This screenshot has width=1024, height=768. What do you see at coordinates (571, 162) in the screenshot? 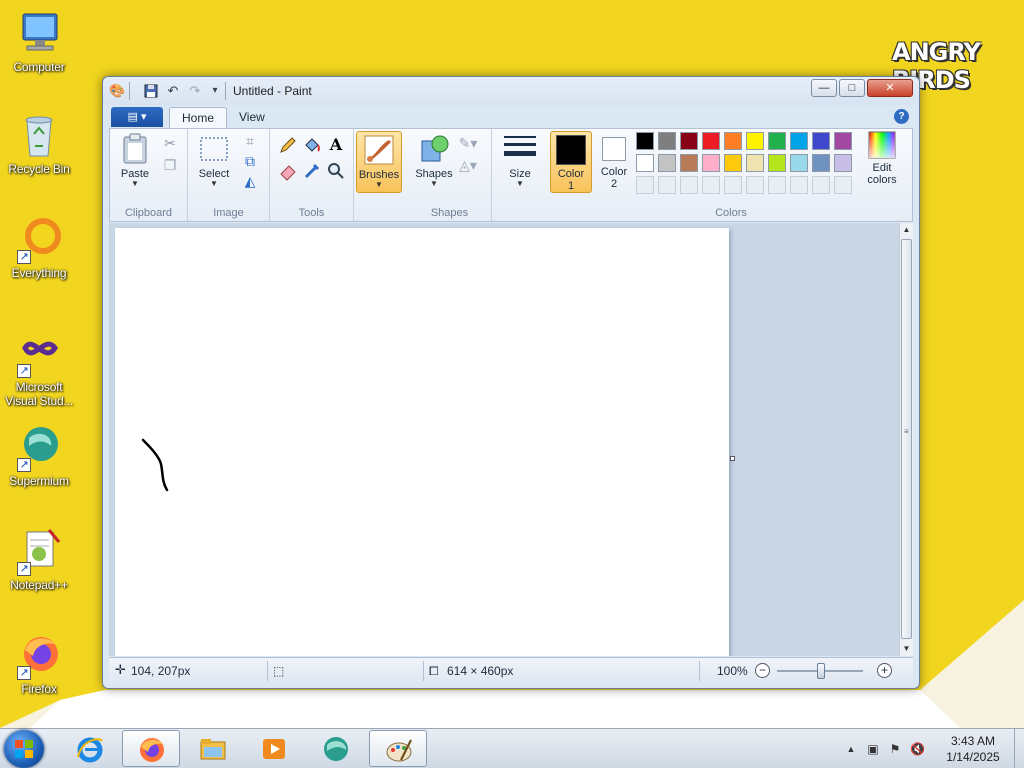
I see `color1-button: Color 1` at bounding box center [571, 162].